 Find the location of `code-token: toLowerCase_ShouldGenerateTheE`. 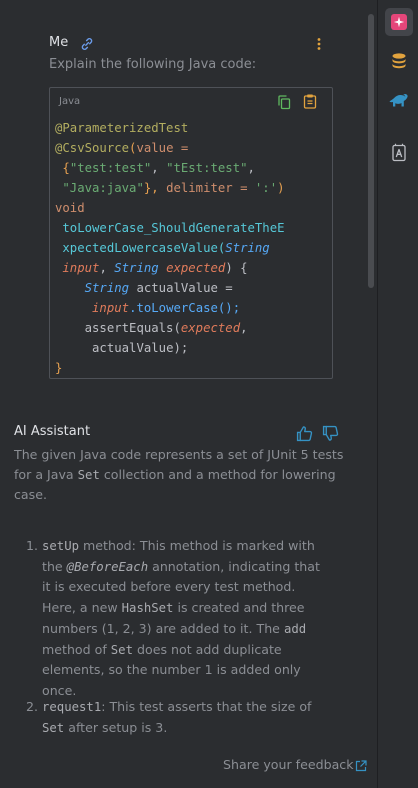

code-token: toLowerCase_ShouldGenerateTheE is located at coordinates (173, 228).